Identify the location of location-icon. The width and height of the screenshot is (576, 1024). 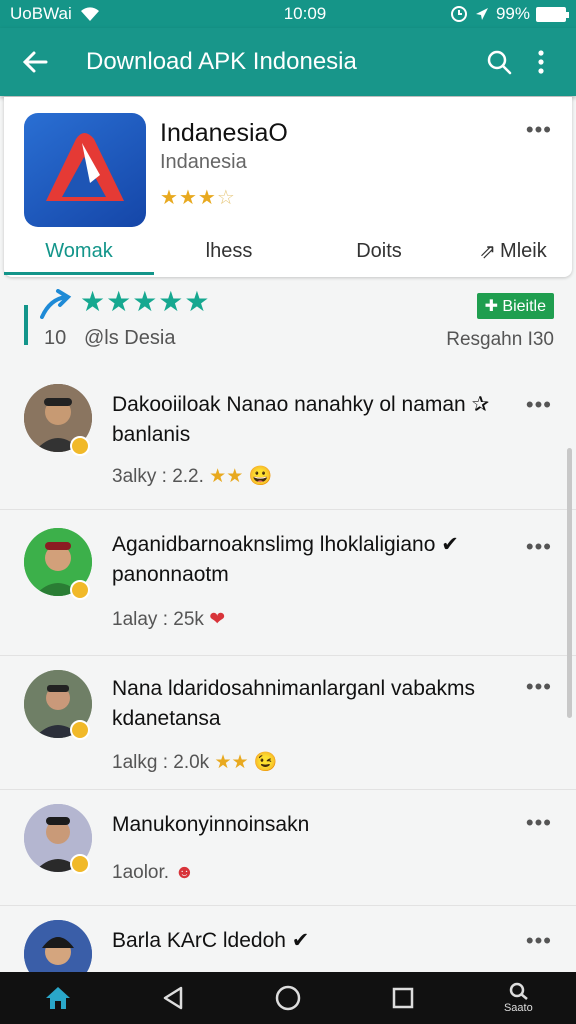
(481, 14).